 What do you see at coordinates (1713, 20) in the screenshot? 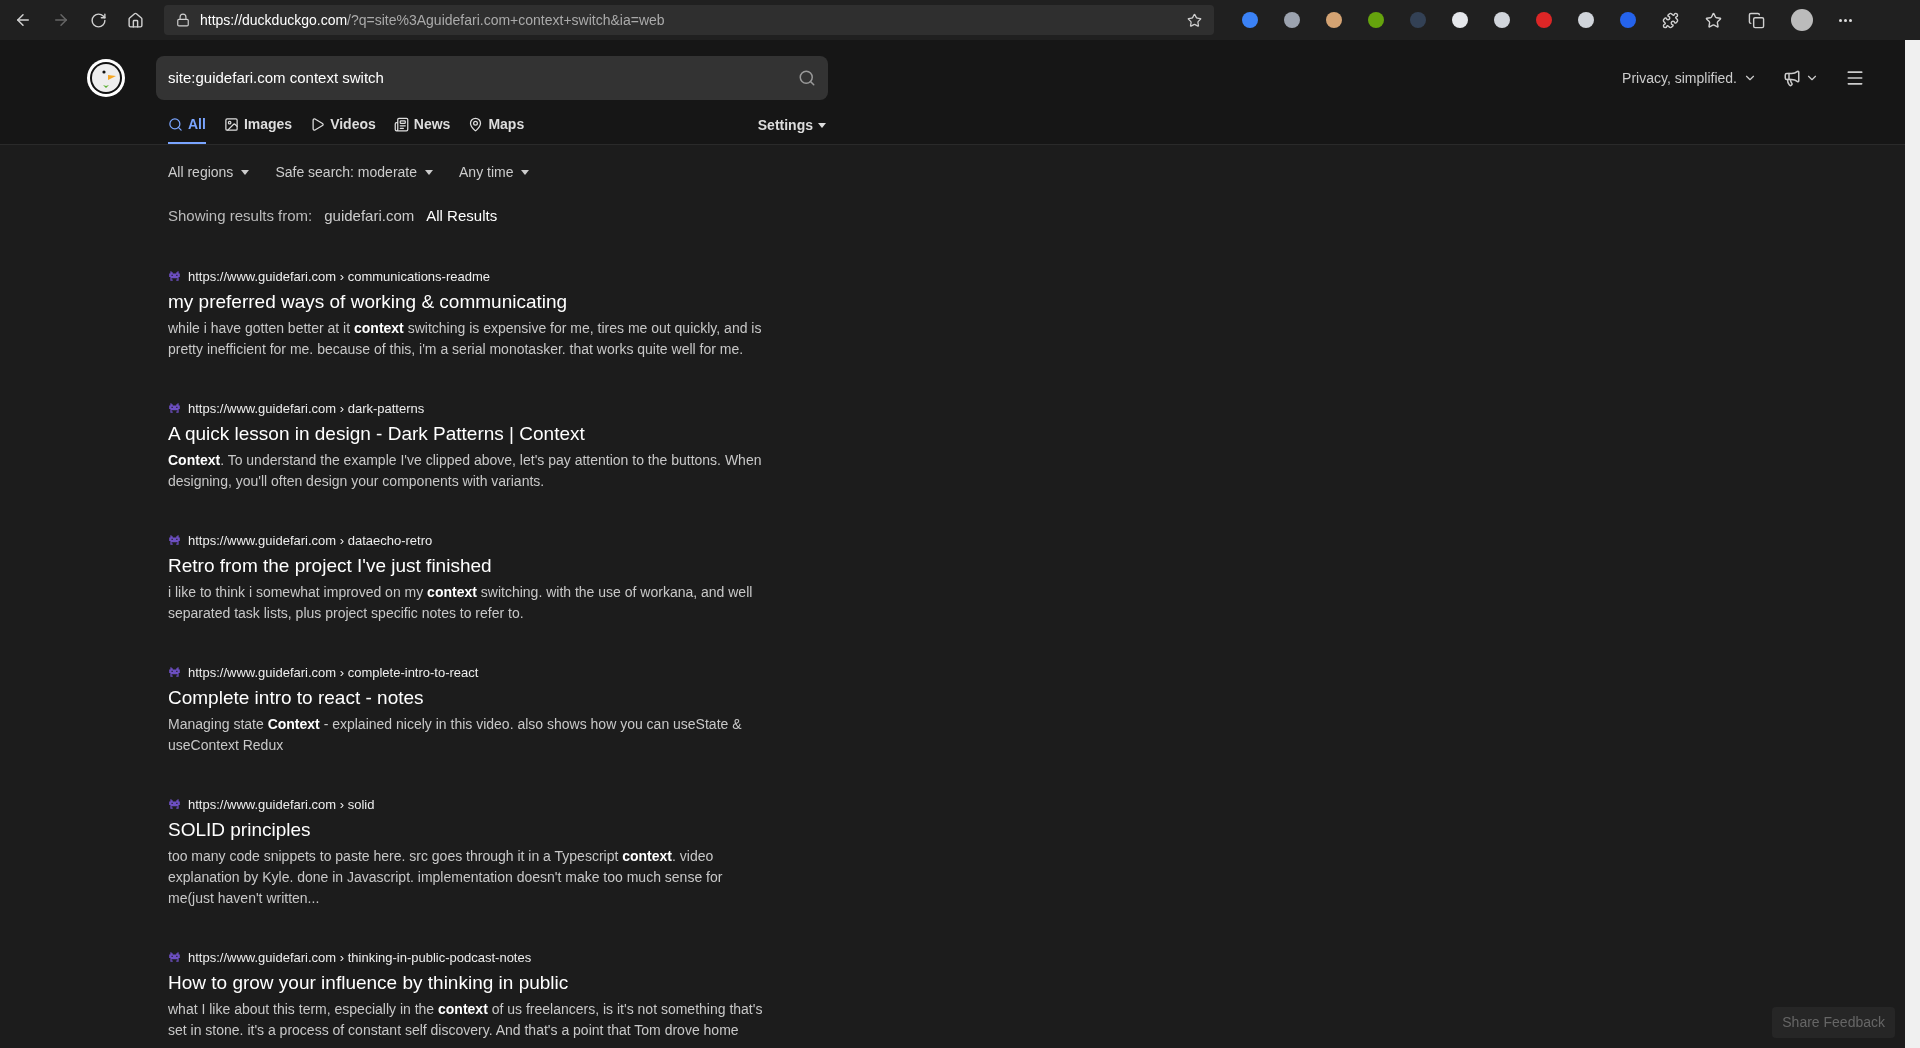
I see `favorites-icon` at bounding box center [1713, 20].